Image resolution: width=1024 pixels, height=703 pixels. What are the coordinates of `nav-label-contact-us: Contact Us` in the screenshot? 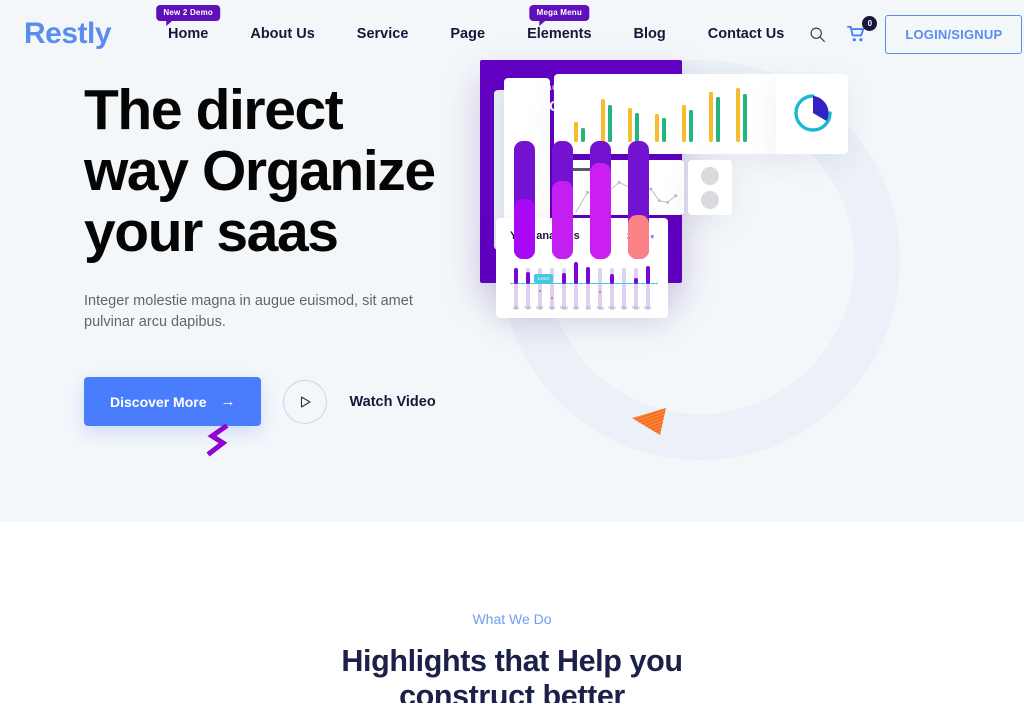 It's located at (746, 34).